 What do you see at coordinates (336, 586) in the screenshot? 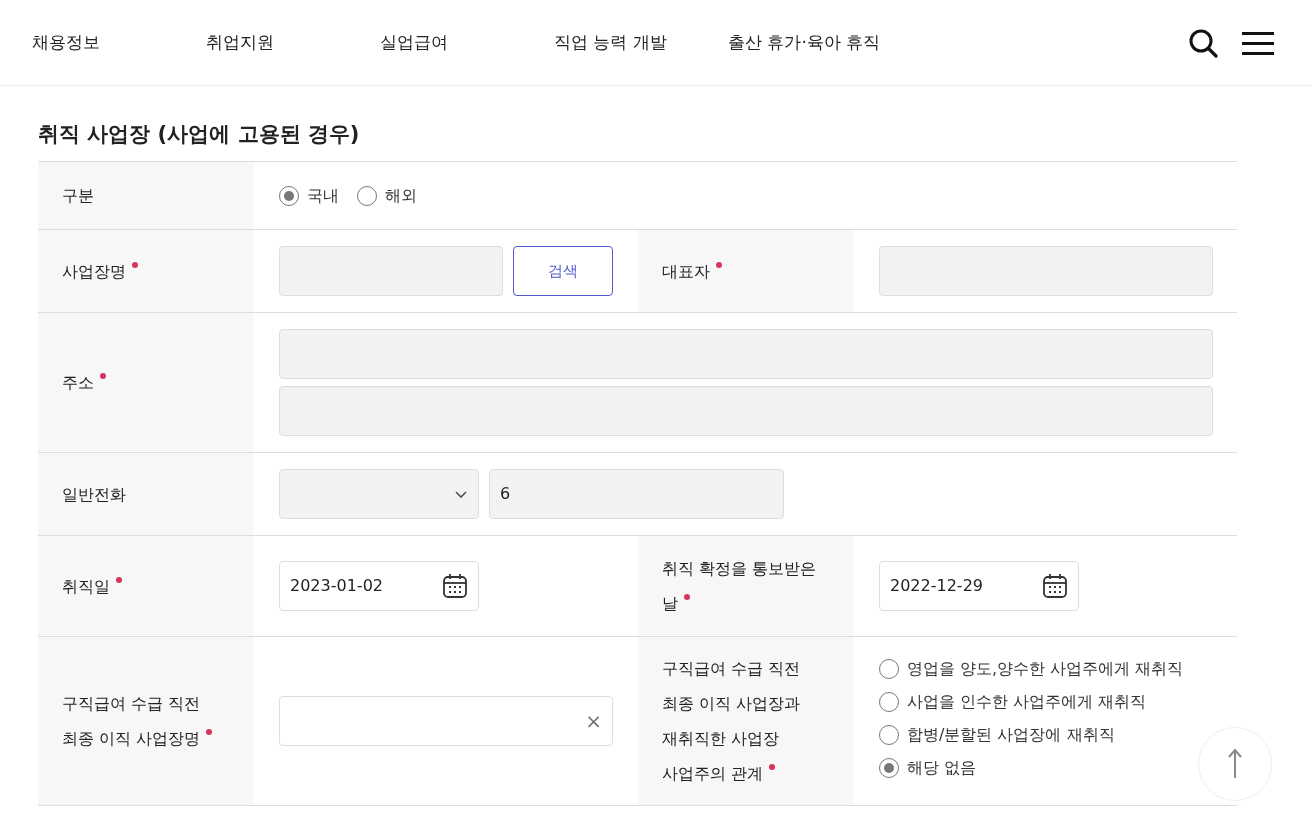
I see `field-value: 2023-01-02` at bounding box center [336, 586].